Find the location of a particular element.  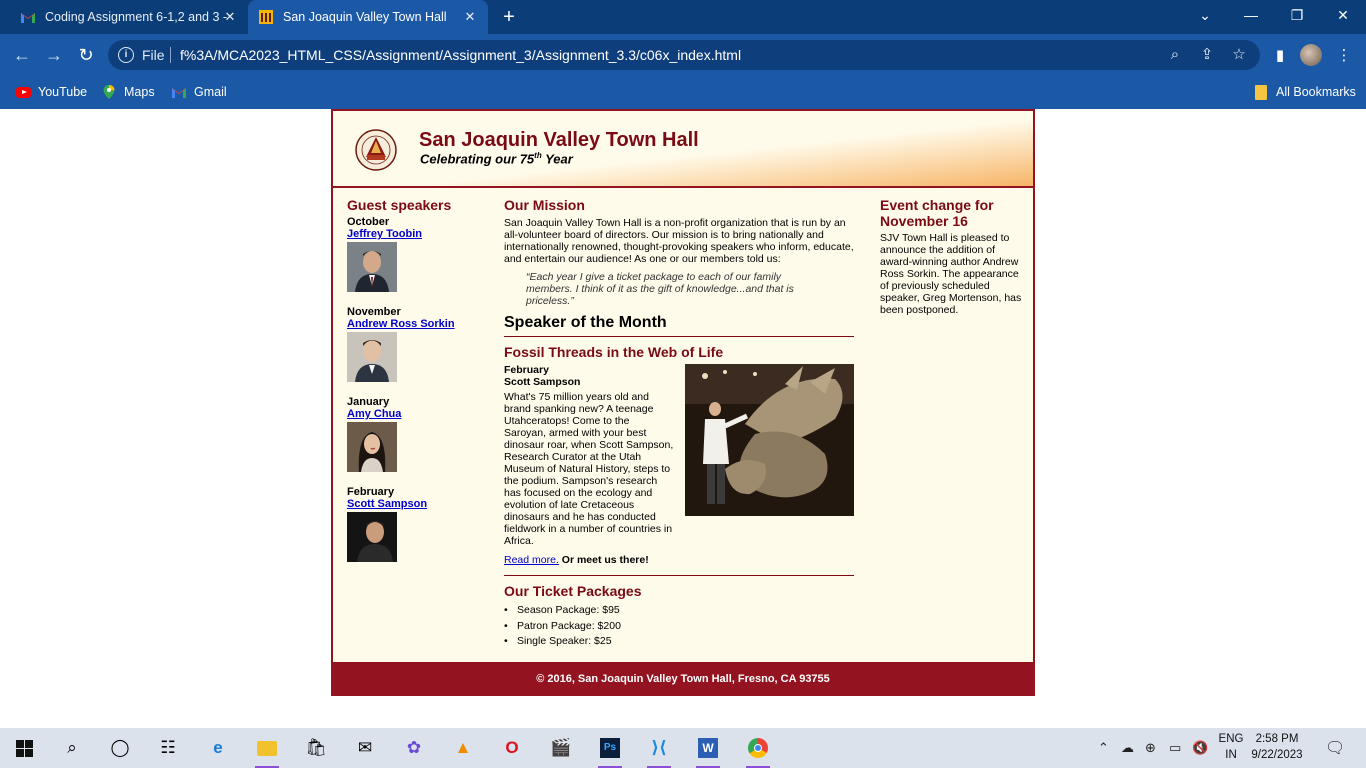

edge-icon: e is located at coordinates (218, 748).